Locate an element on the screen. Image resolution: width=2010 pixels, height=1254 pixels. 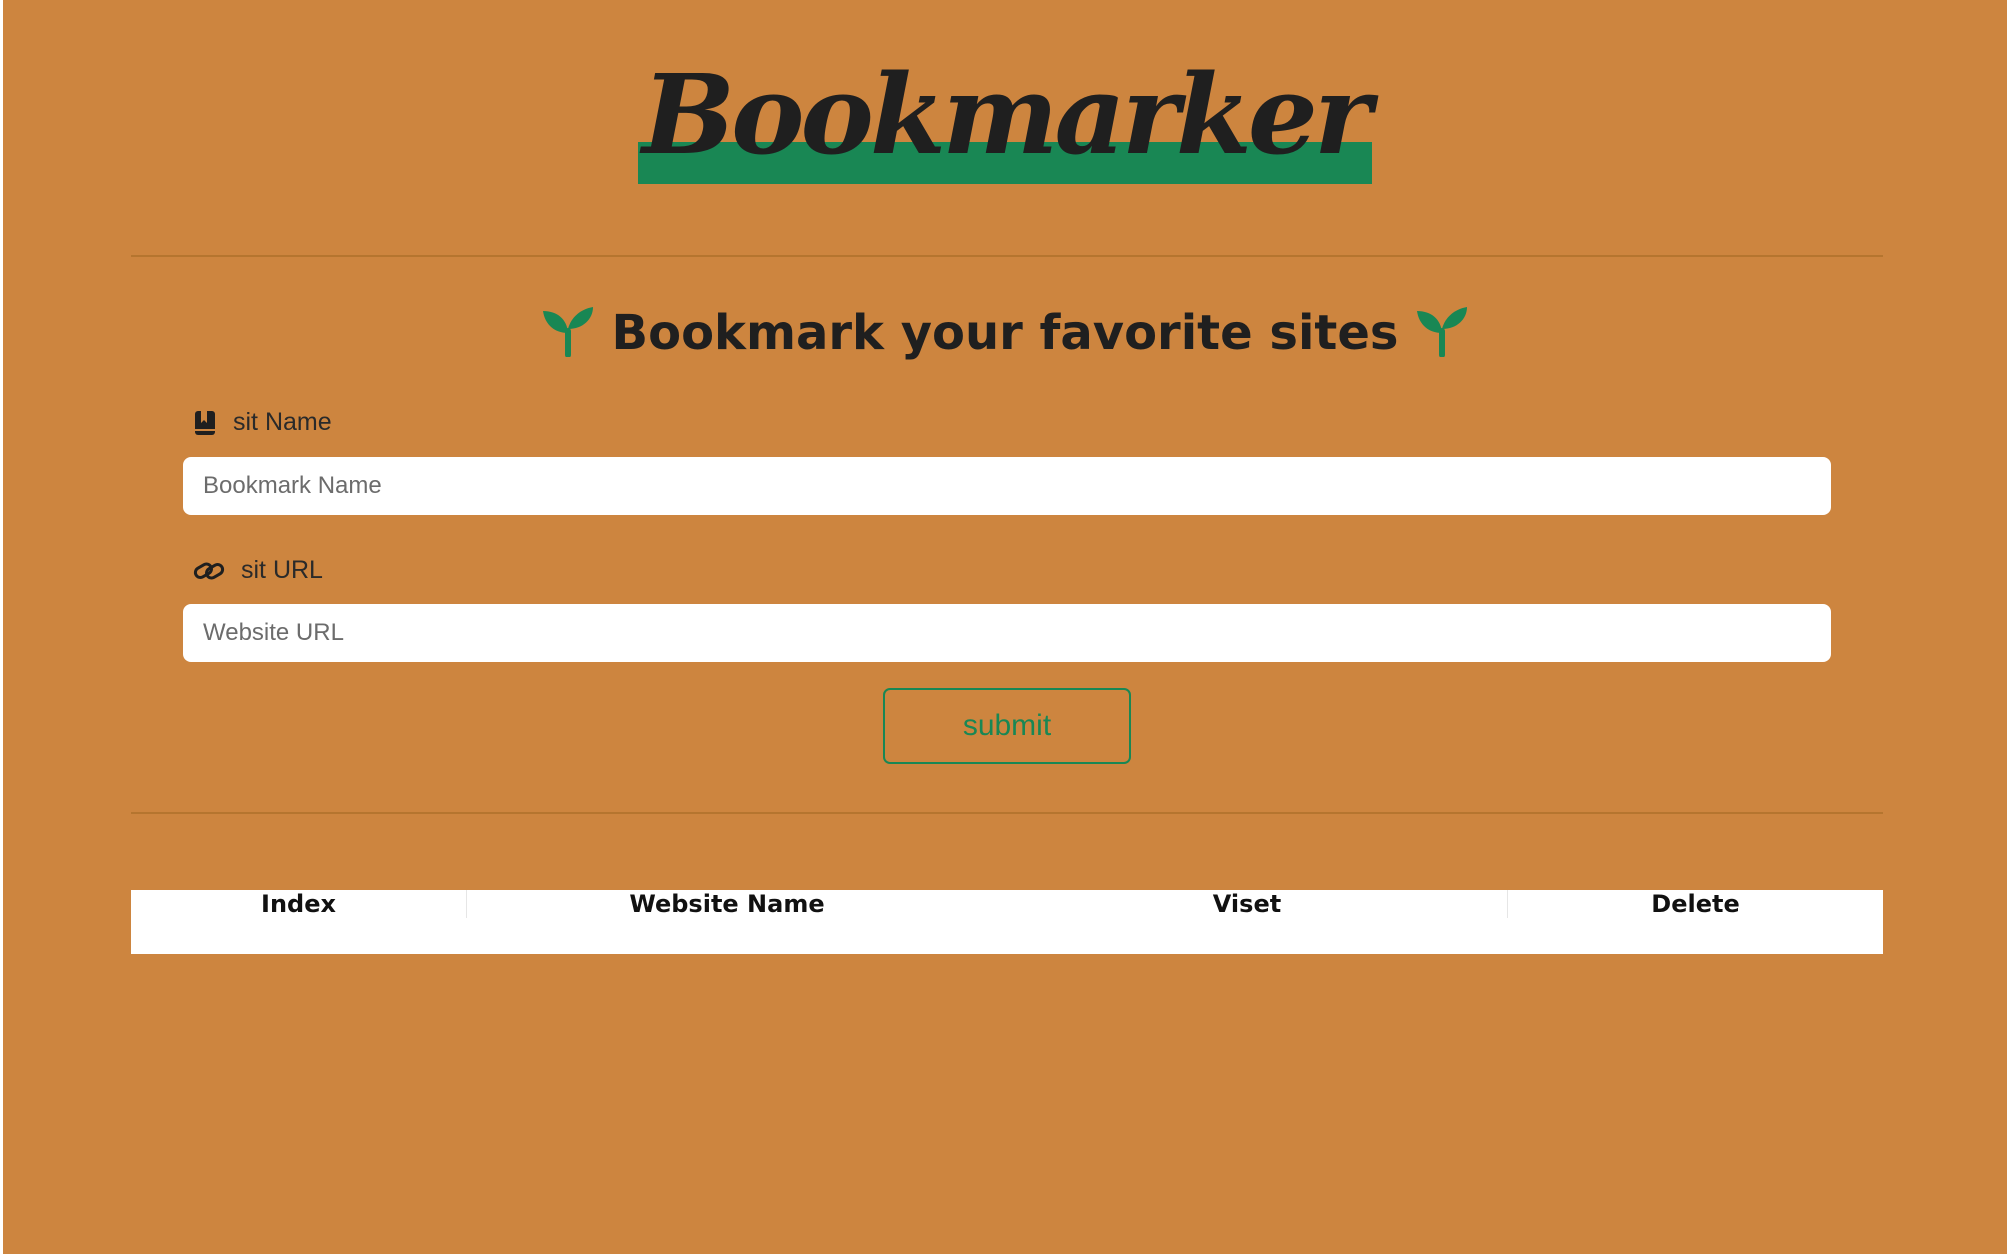
logo-container: Bookmarker is located at coordinates (1005, 122).